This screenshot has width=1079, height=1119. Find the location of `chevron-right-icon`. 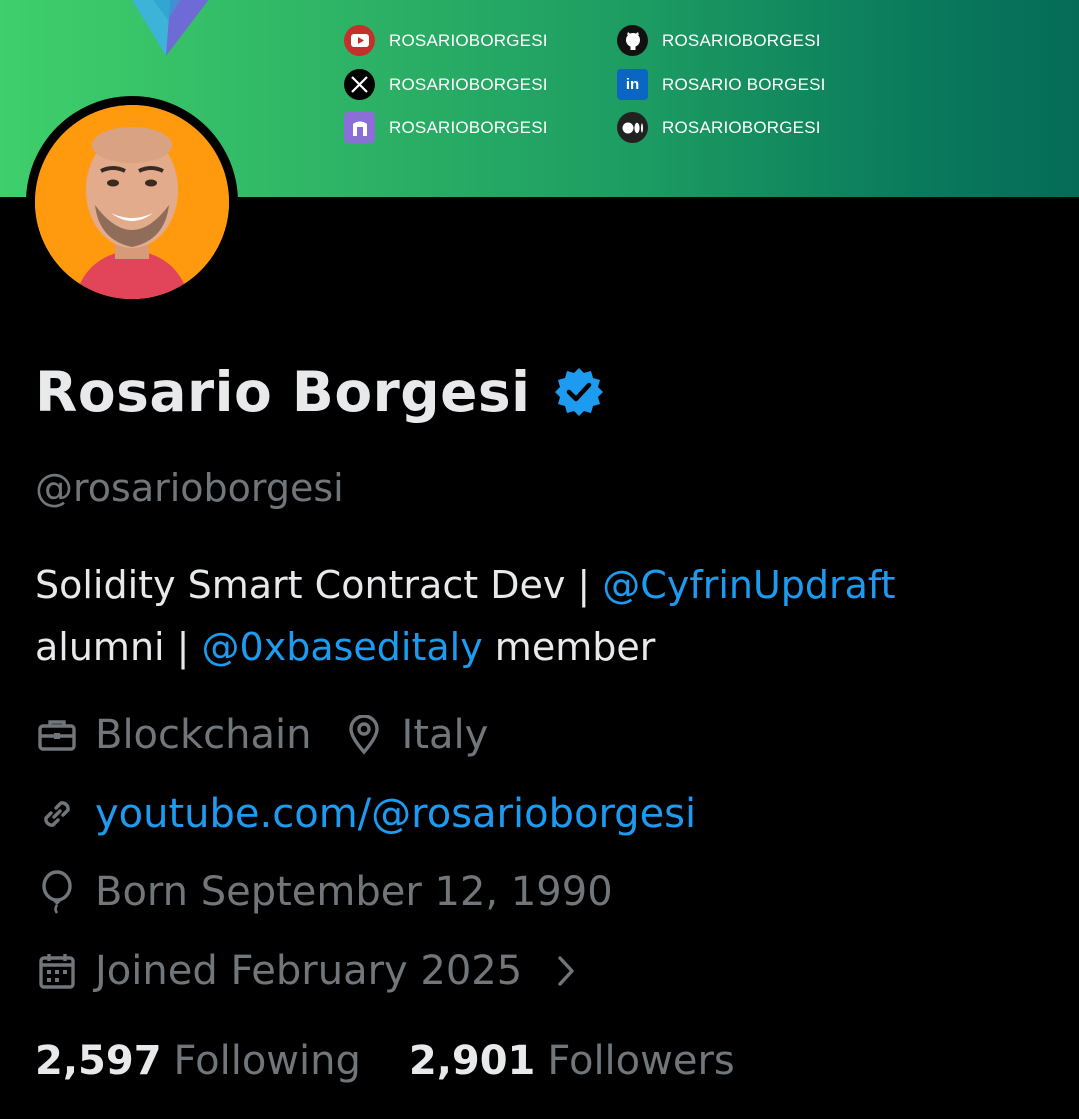

chevron-right-icon is located at coordinates (566, 971).